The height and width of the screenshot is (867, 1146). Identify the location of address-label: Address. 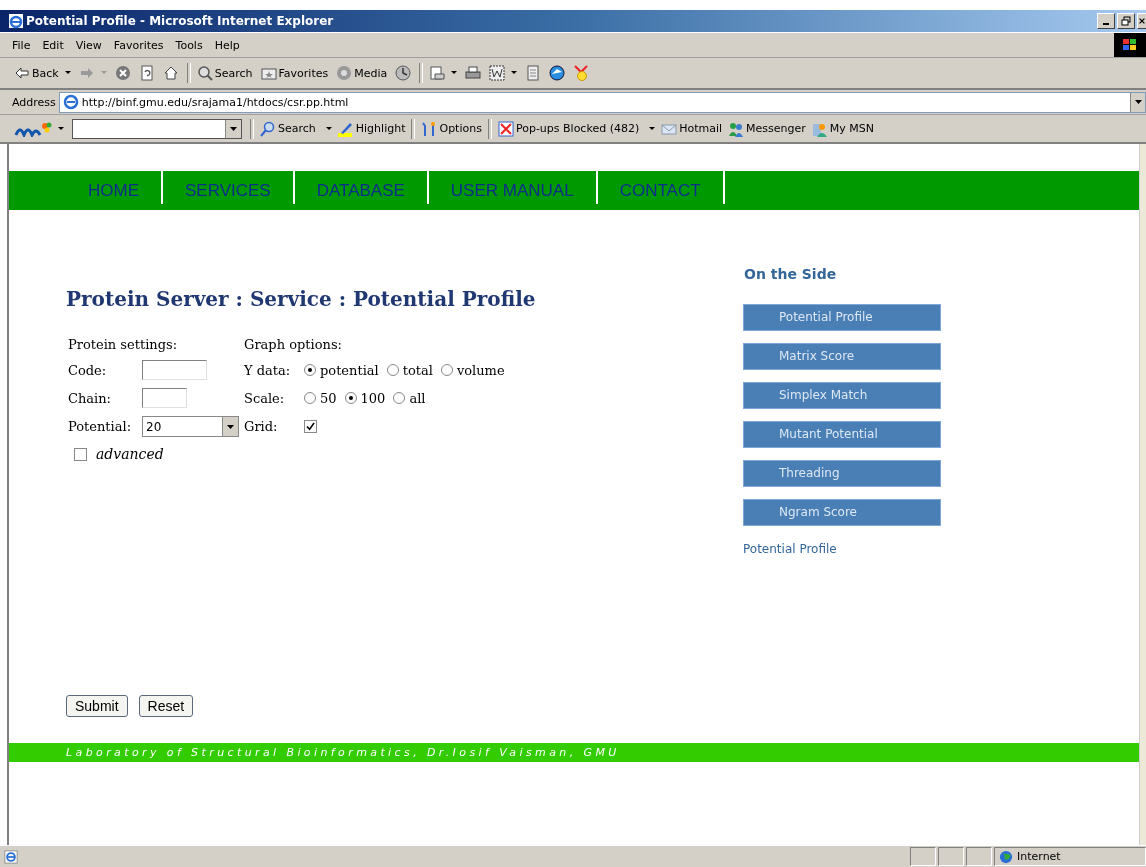
(34, 102).